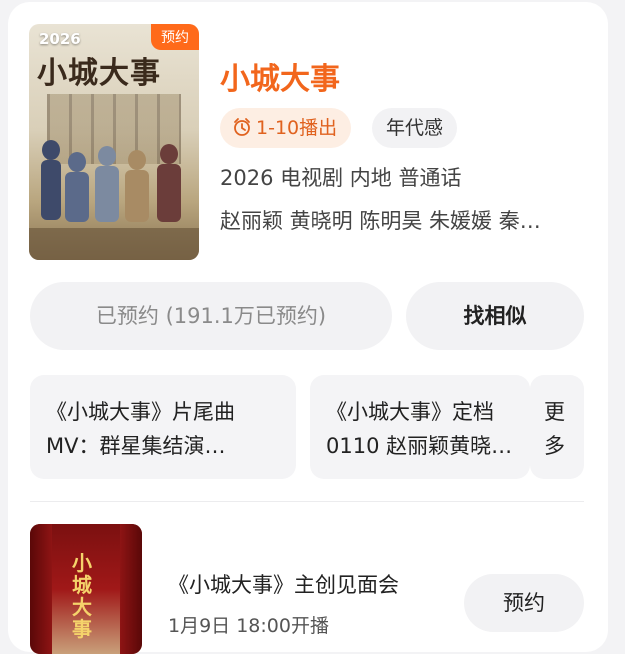 This screenshot has width=625, height=654. What do you see at coordinates (99, 73) in the screenshot?
I see `poster-title: 小城大事` at bounding box center [99, 73].